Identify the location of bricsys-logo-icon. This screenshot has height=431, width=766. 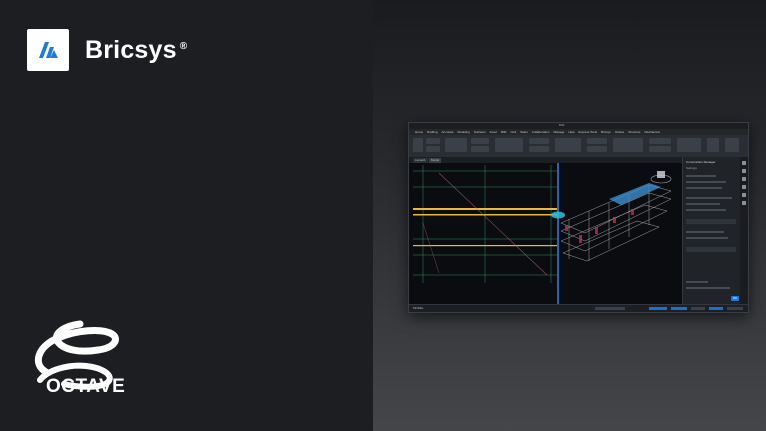
(48, 50).